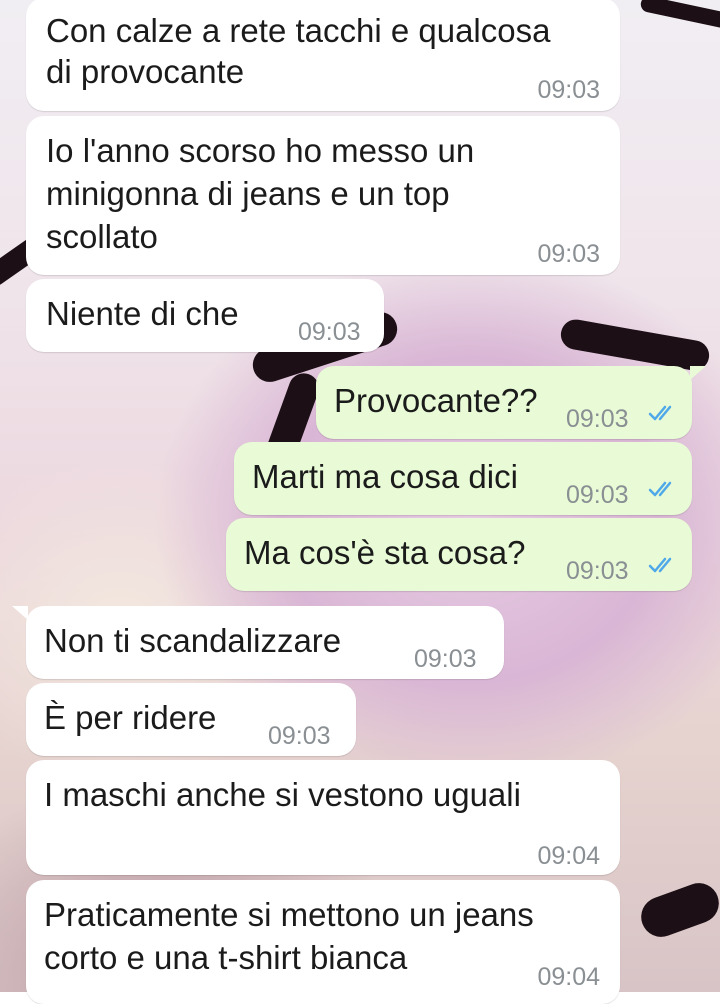 This screenshot has width=720, height=1004. I want to click on message-text: Praticamente si mettono un jeans, so click(289, 914).